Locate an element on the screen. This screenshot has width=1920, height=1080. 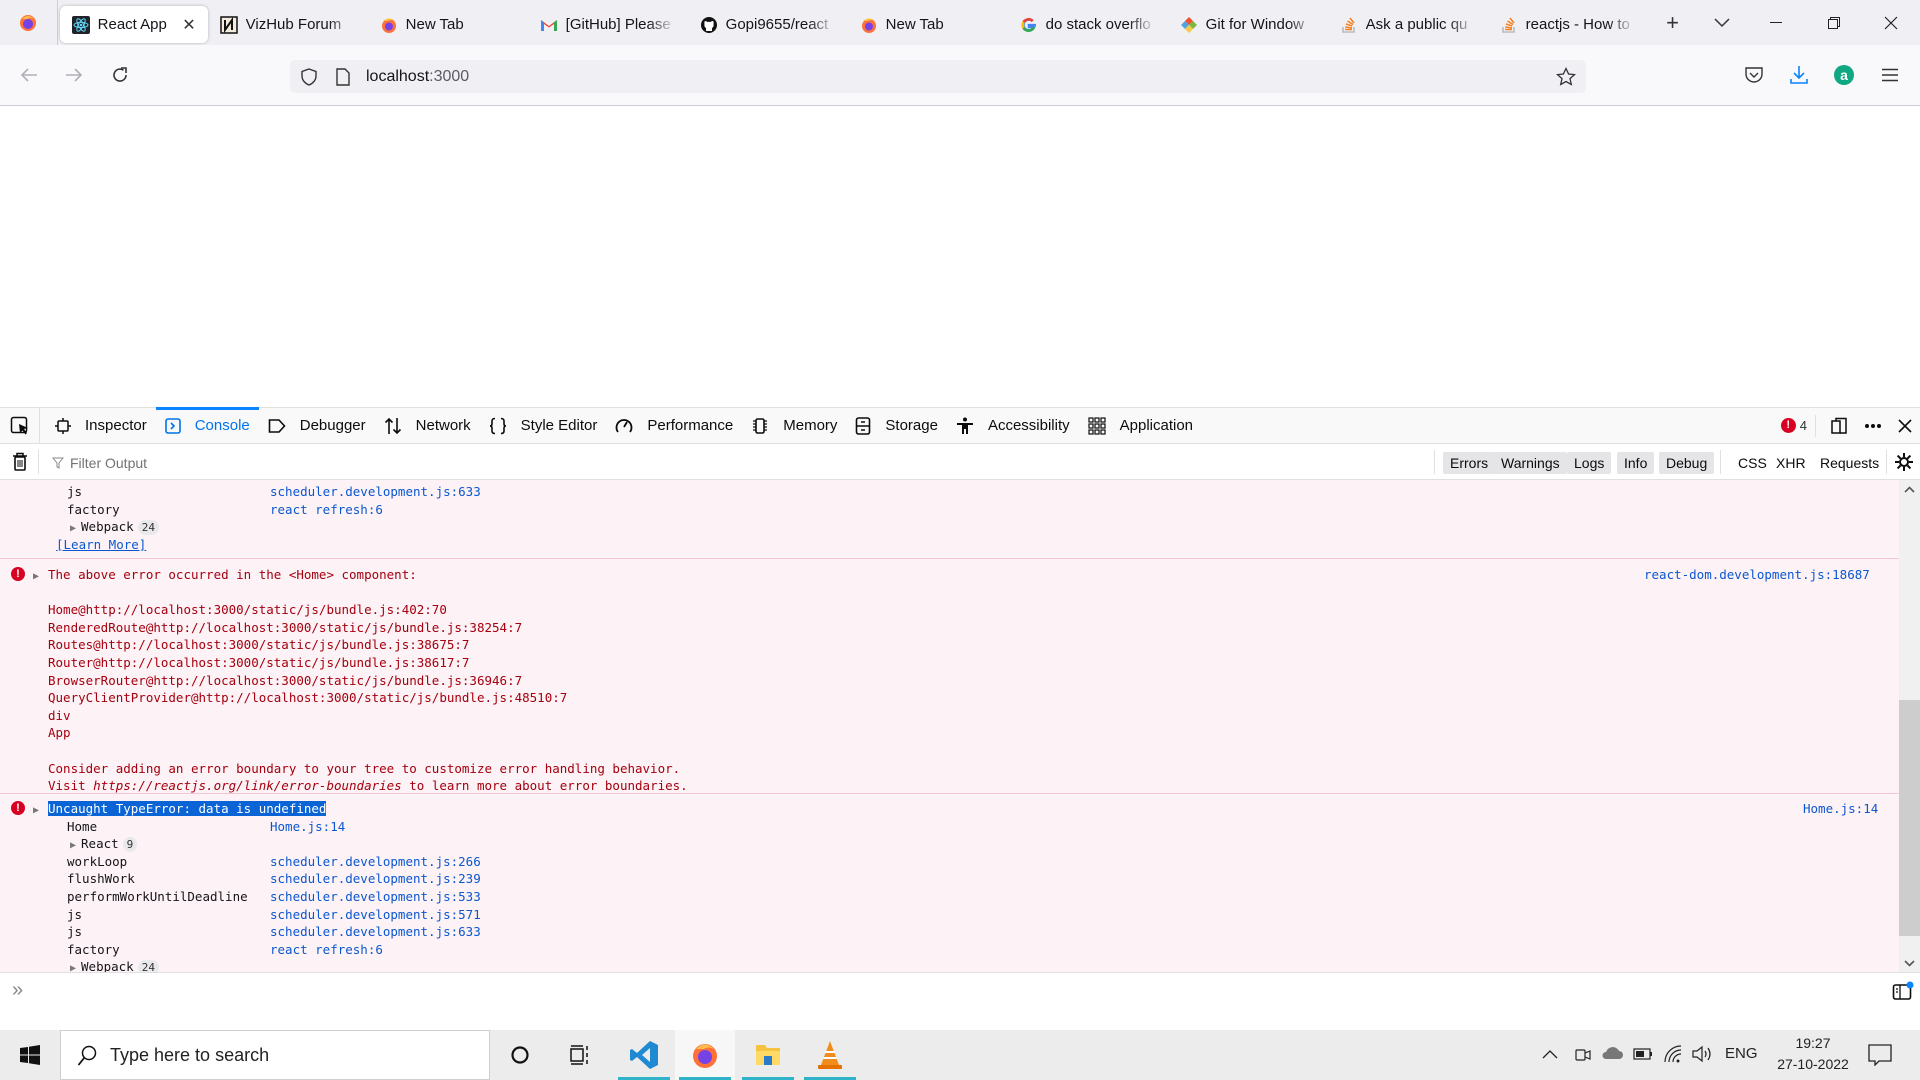
start-button is located at coordinates (30, 1055).